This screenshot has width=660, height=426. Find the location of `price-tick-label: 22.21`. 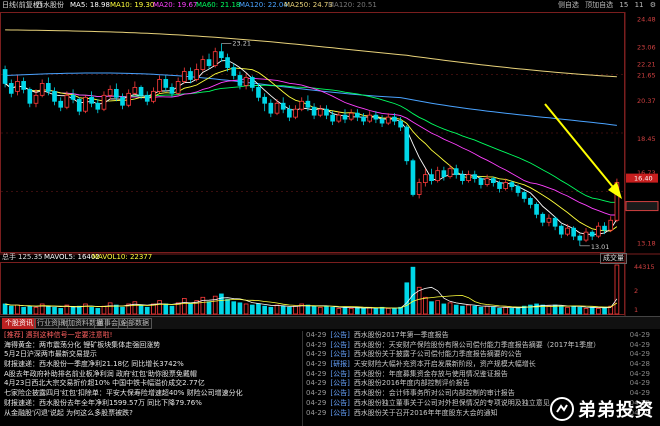

price-tick-label: 22.21 is located at coordinates (646, 64).